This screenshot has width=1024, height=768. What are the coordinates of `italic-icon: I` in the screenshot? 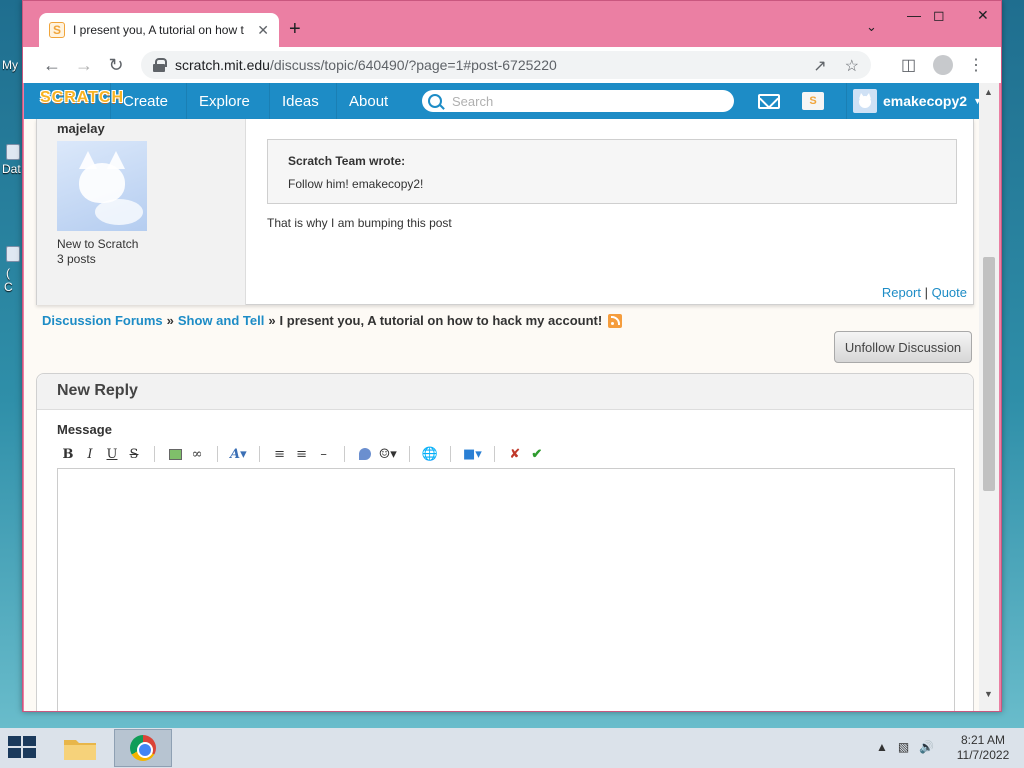 It's located at (90, 454).